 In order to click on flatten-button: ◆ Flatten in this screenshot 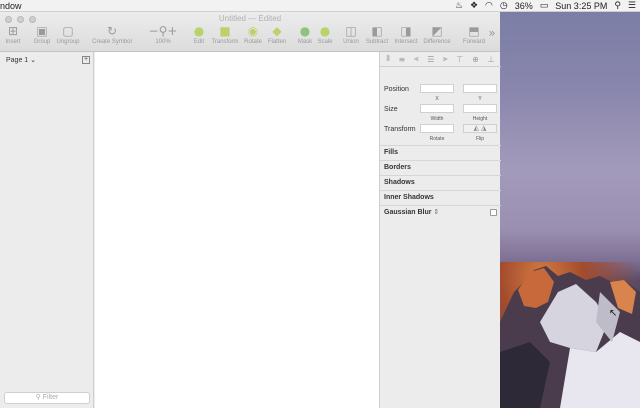, I will do `click(277, 34)`.